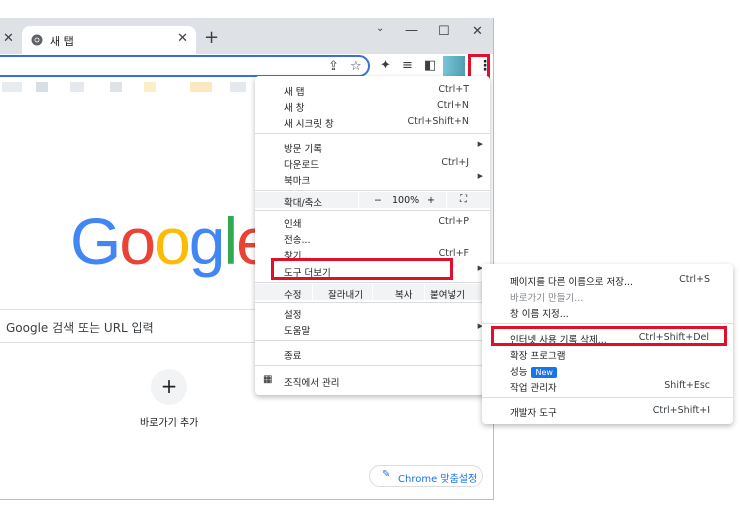 Image resolution: width=740 pixels, height=530 pixels. What do you see at coordinates (372, 380) in the screenshot?
I see `menu-item-managed: ▦ 조직에서 관리` at bounding box center [372, 380].